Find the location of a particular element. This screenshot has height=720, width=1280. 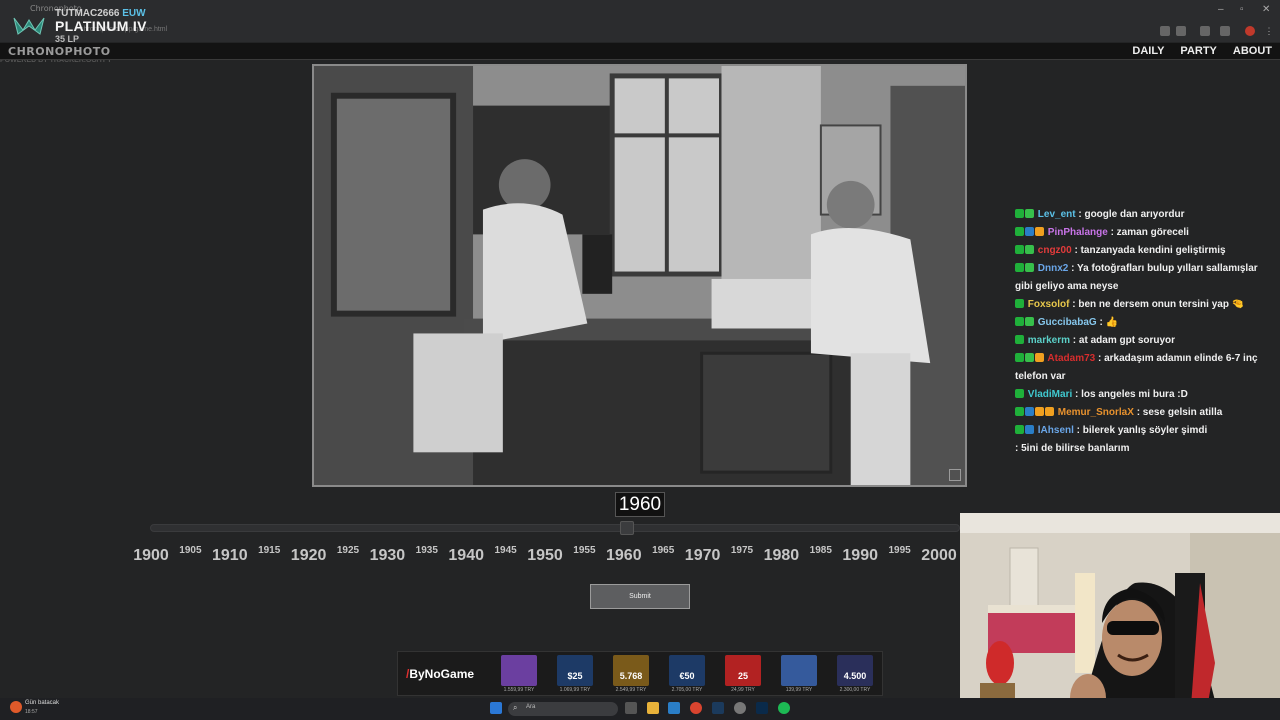

photoshop-icon is located at coordinates (762, 708).